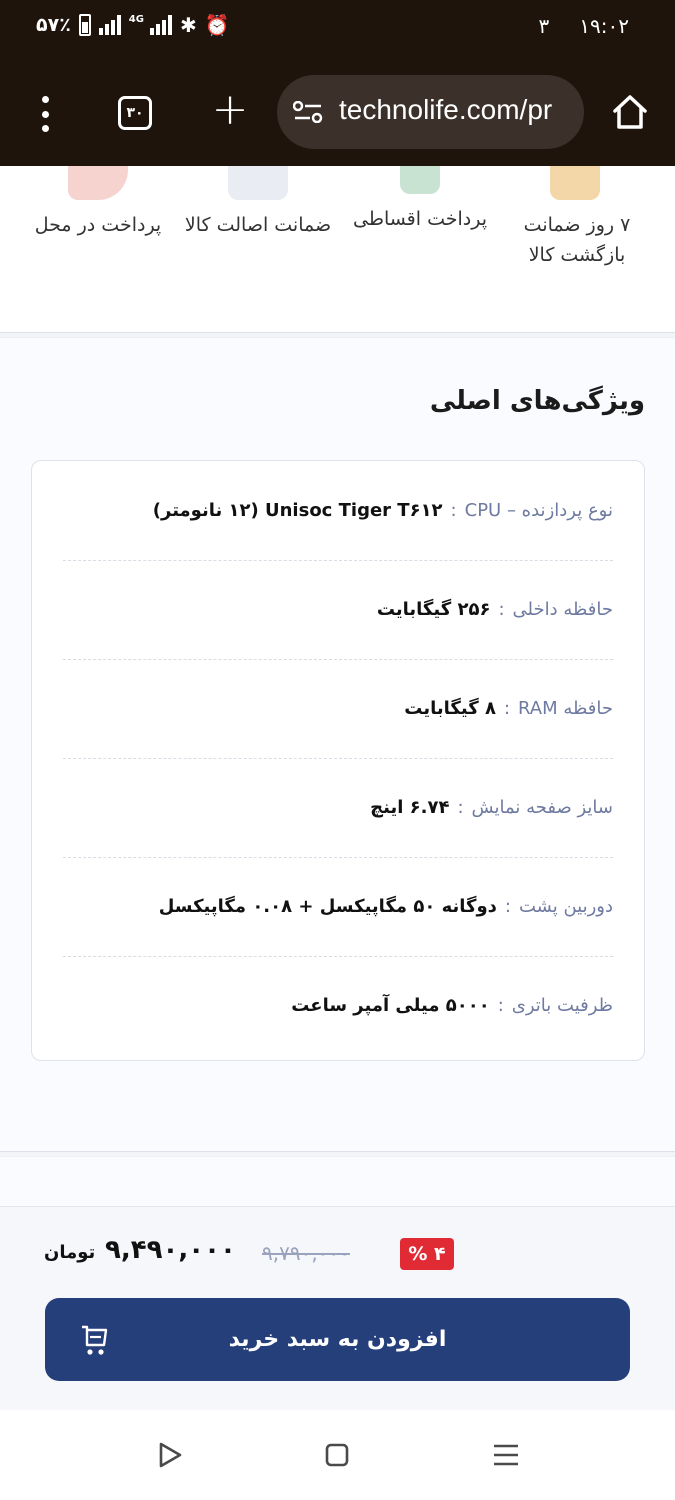 The image size is (675, 1500). I want to click on feature-return-guarantee: ۷ روز ضمانت بازگشت کالا, so click(577, 218).